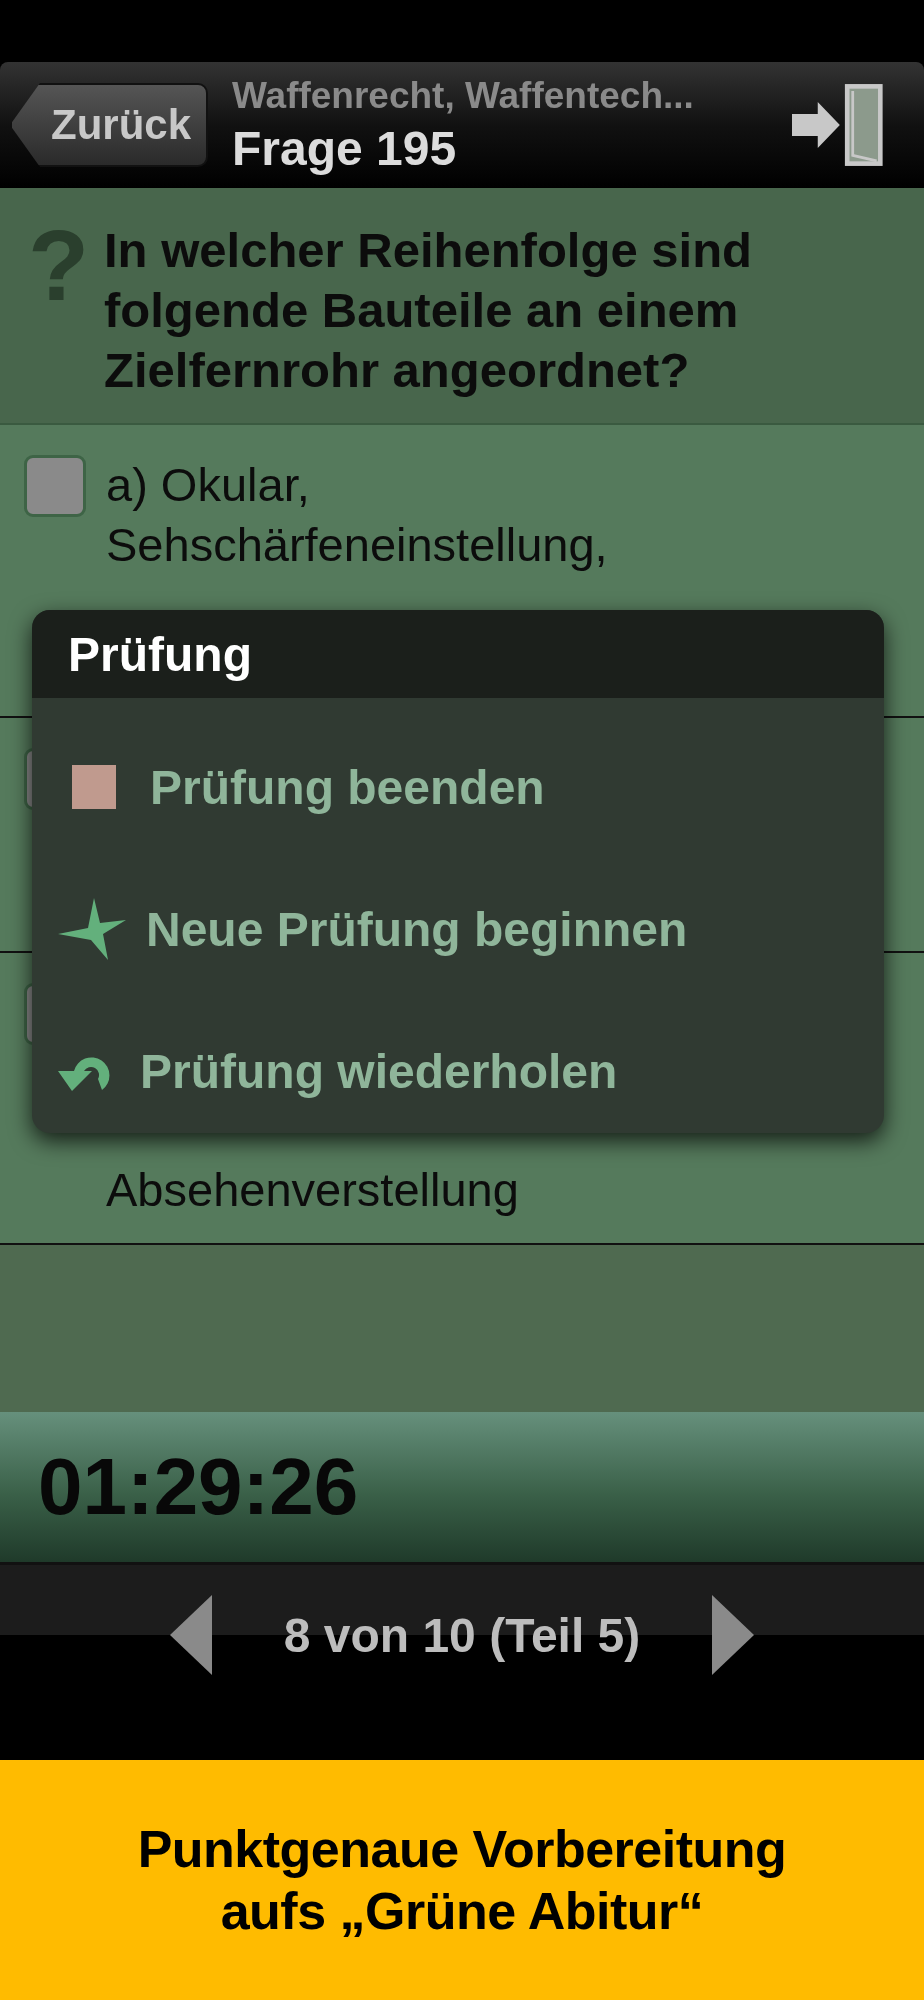 This screenshot has width=924, height=2000. I want to click on menu-item: Prüfung beenden, so click(458, 787).